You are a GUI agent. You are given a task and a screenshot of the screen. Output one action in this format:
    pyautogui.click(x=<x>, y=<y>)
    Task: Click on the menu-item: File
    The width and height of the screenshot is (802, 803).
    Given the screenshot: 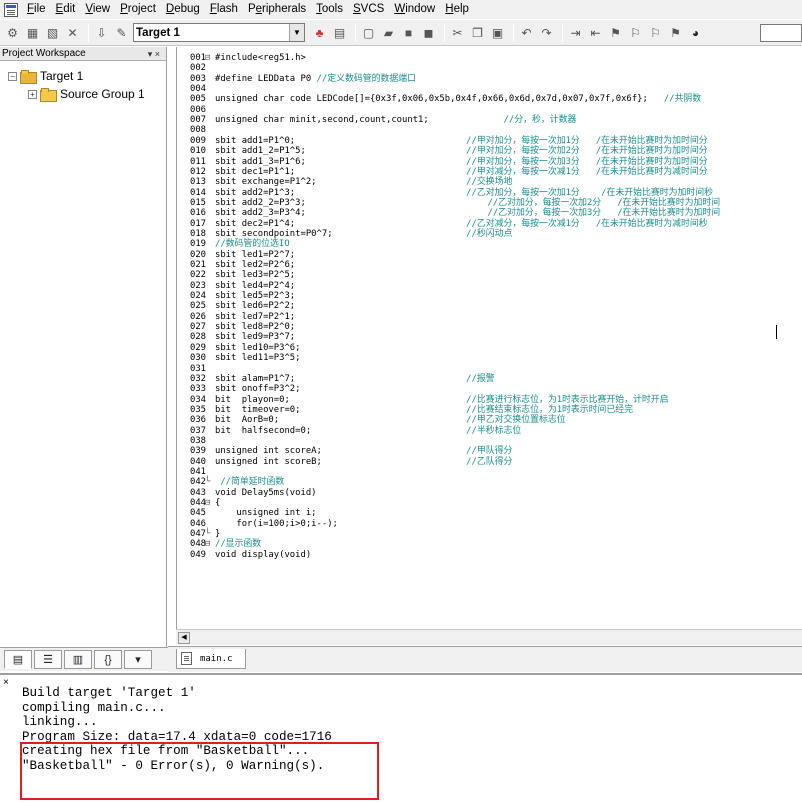 What is the action you would take?
    pyautogui.click(x=36, y=9)
    